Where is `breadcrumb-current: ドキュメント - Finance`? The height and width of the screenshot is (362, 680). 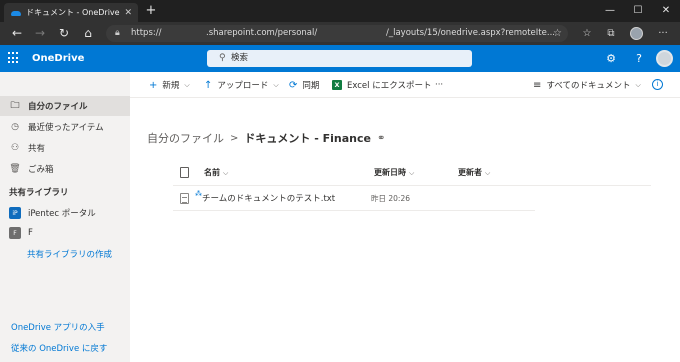
breadcrumb-current: ドキュメント - Finance is located at coordinates (307, 138).